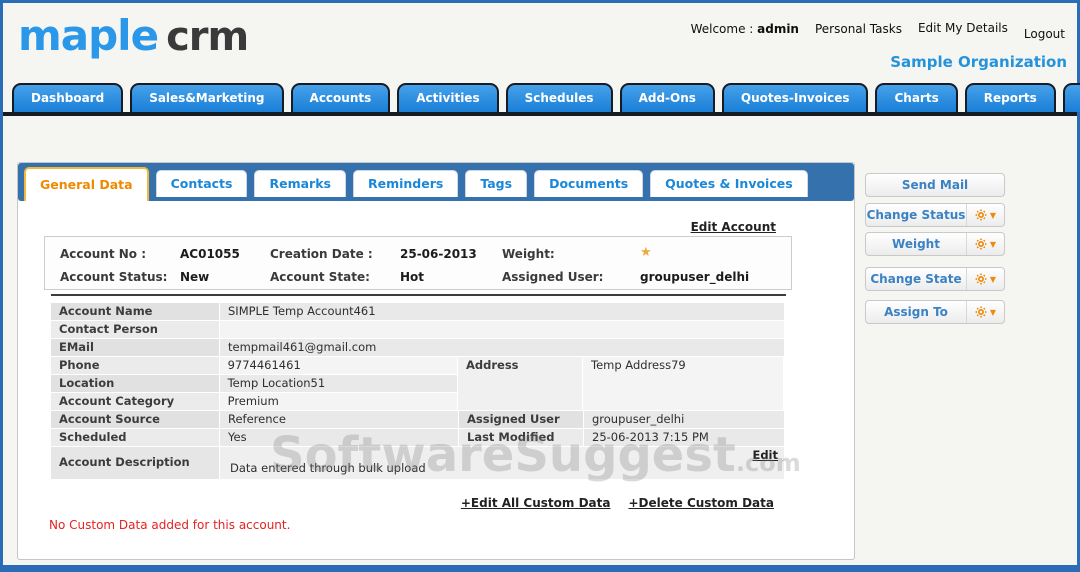 The height and width of the screenshot is (572, 1080). Describe the element at coordinates (68, 97) in the screenshot. I see `nav-tab: Dashboard` at that location.